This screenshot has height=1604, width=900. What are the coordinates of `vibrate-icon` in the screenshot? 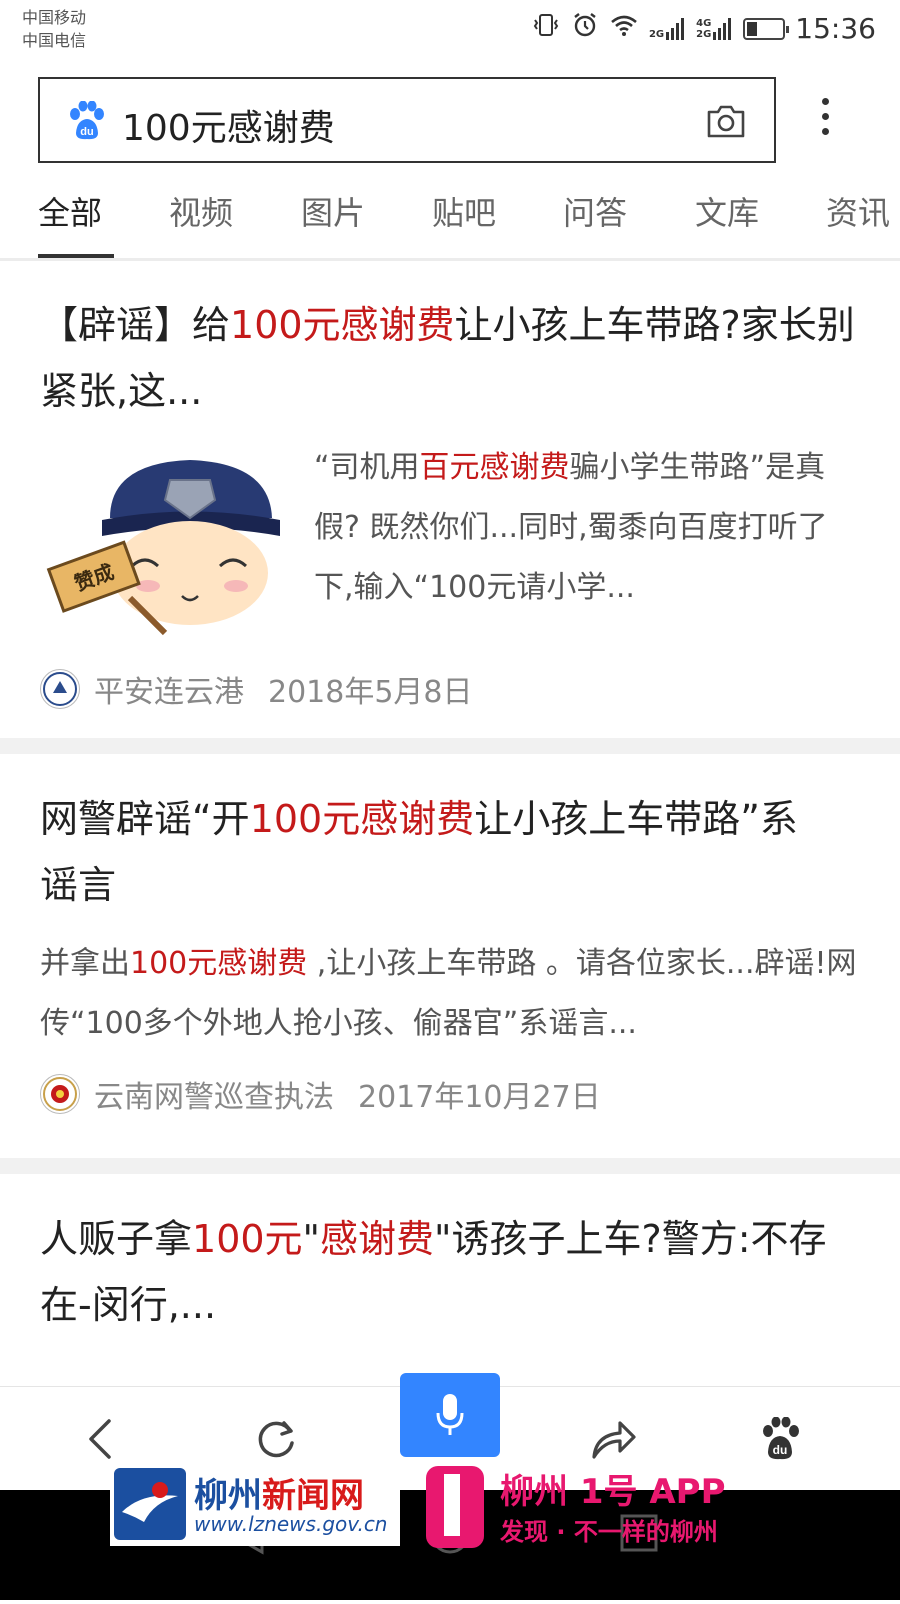 It's located at (546, 28).